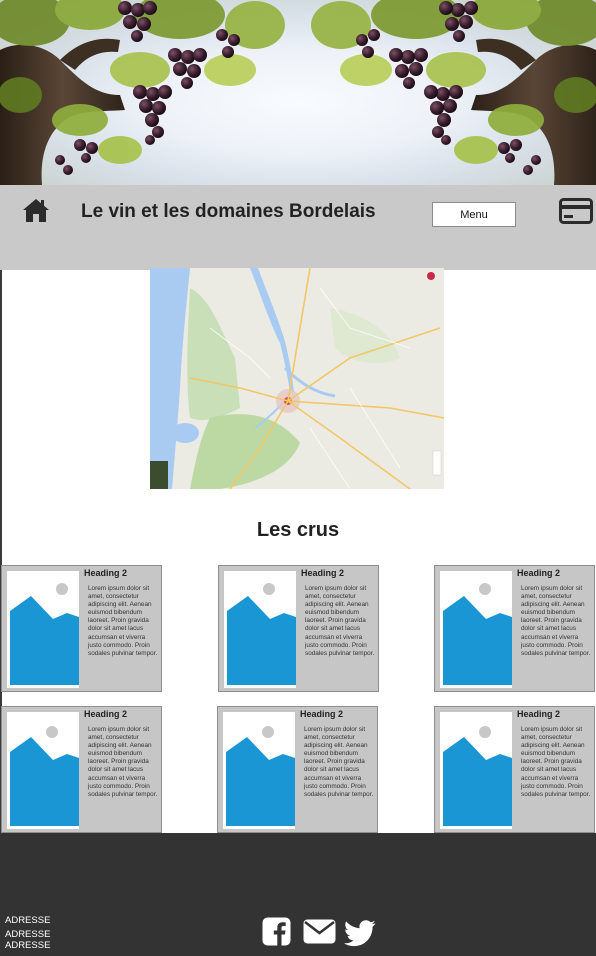 The height and width of the screenshot is (956, 596). I want to click on navbar: Le vin et les domaines Bordelais Menu, so click(298, 227).